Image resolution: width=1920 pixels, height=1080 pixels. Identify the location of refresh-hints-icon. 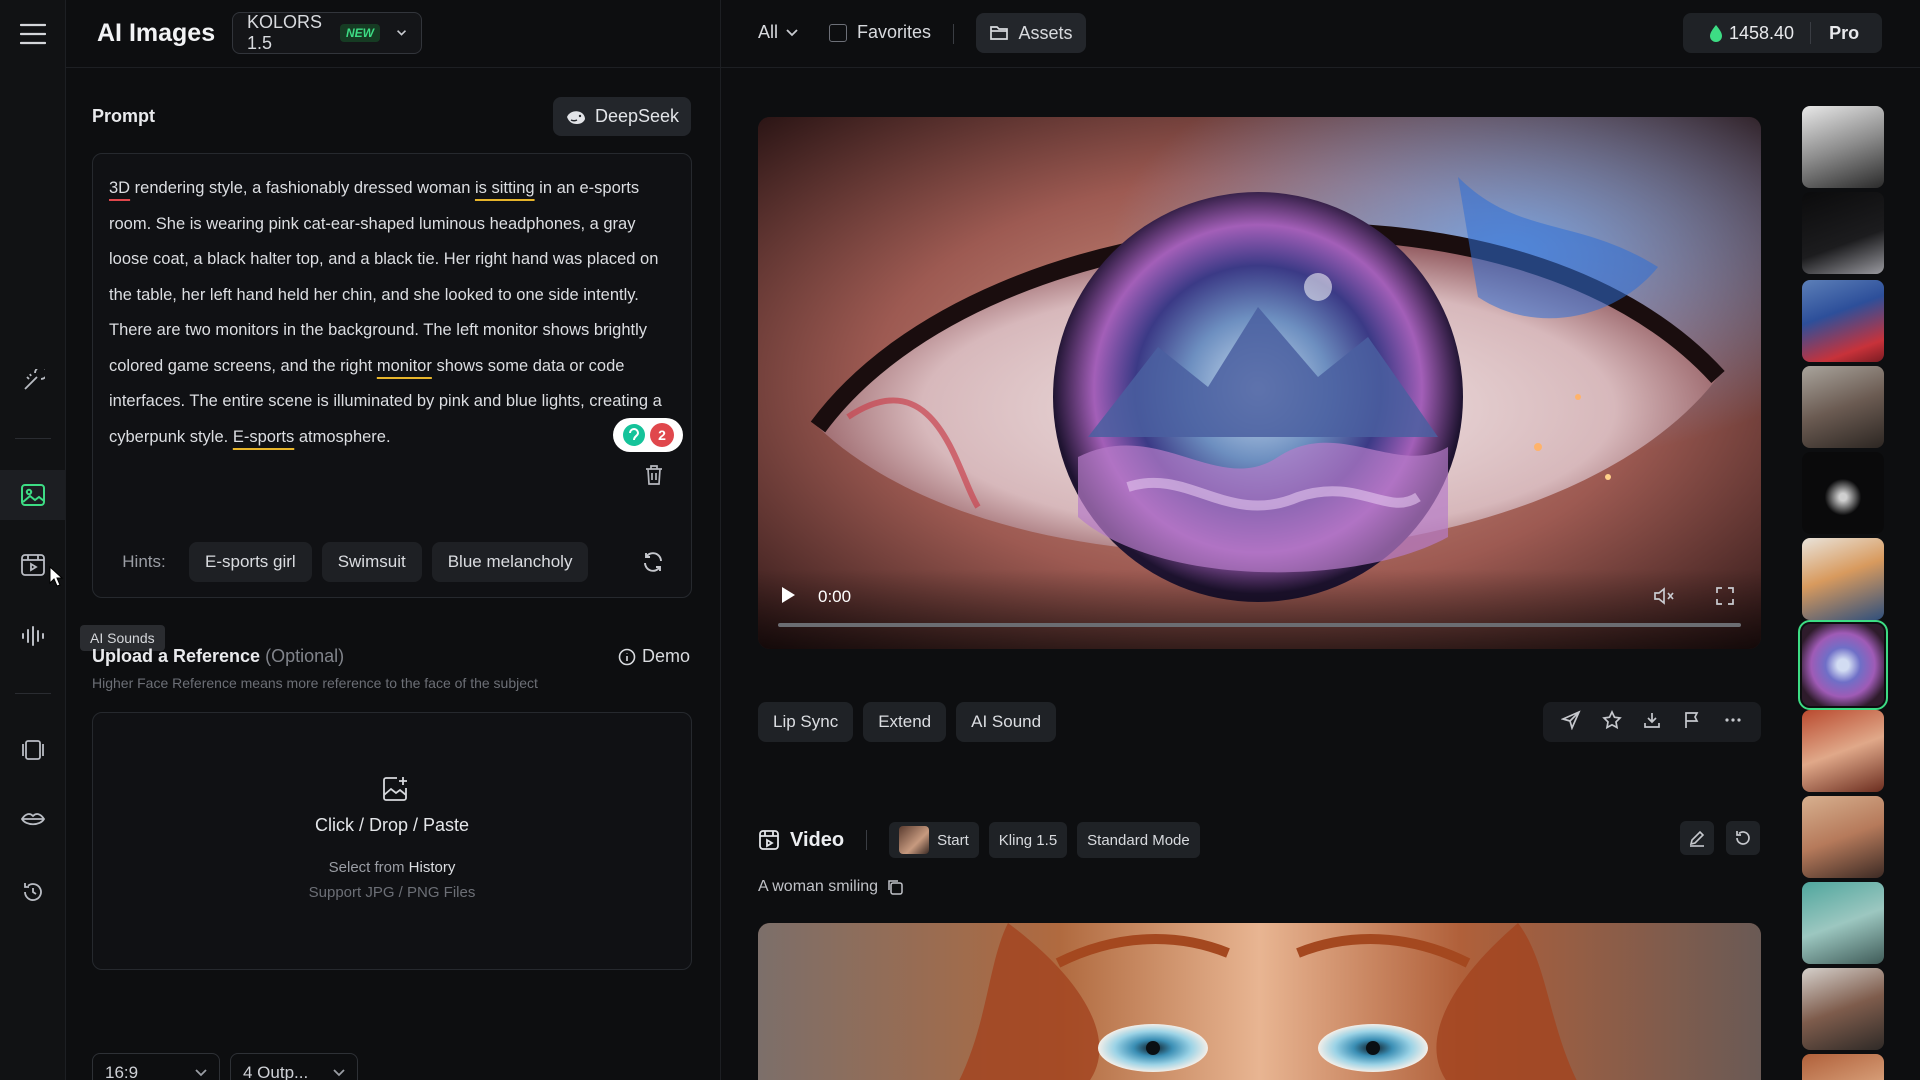
(653, 564).